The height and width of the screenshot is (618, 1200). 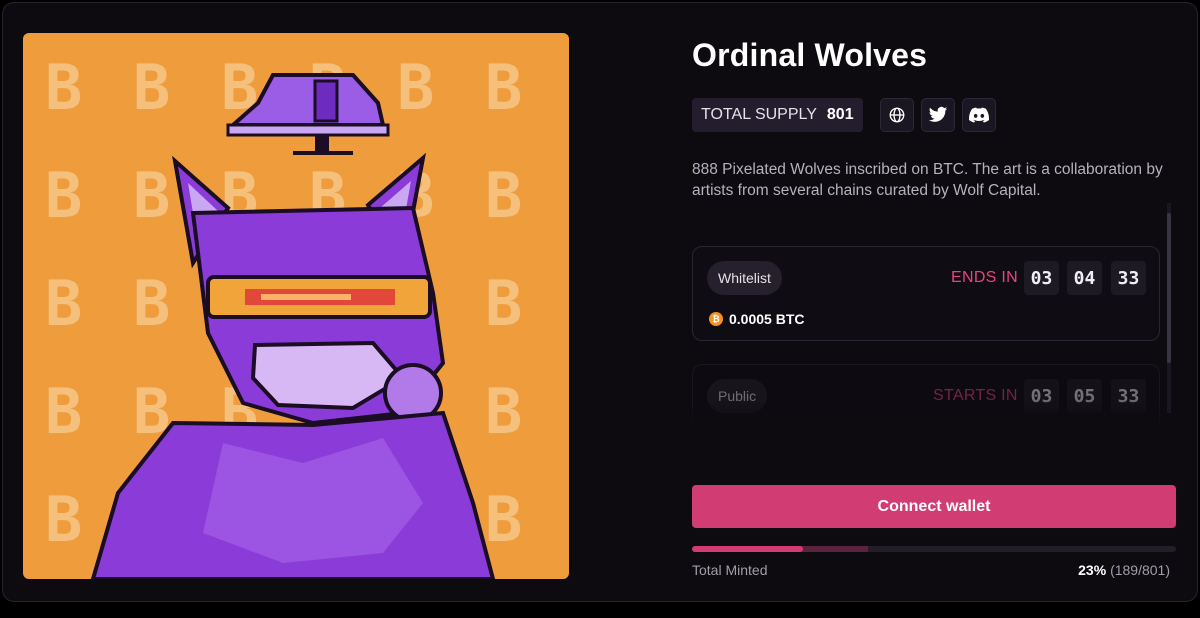 What do you see at coordinates (744, 278) in the screenshot?
I see `phase-label-whitelist: Whitelist` at bounding box center [744, 278].